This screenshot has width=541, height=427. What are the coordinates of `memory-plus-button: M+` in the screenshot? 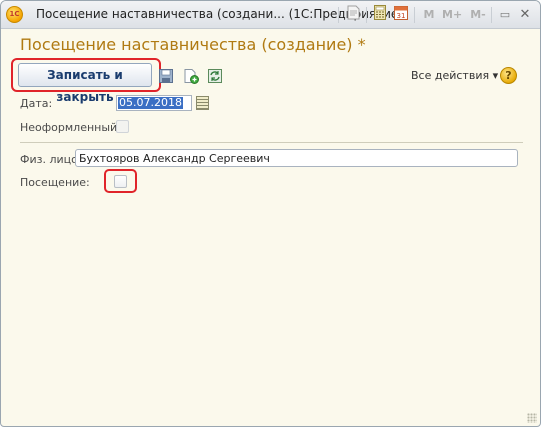 It's located at (452, 14).